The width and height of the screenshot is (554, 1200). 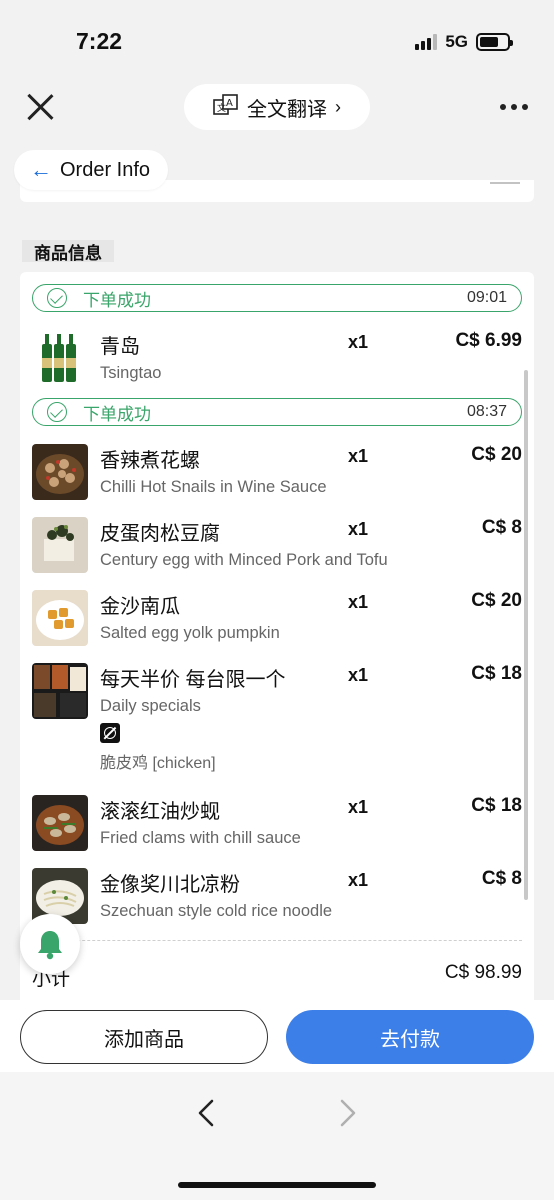 What do you see at coordinates (486, 297) in the screenshot?
I see `batch-time: 09:01` at bounding box center [486, 297].